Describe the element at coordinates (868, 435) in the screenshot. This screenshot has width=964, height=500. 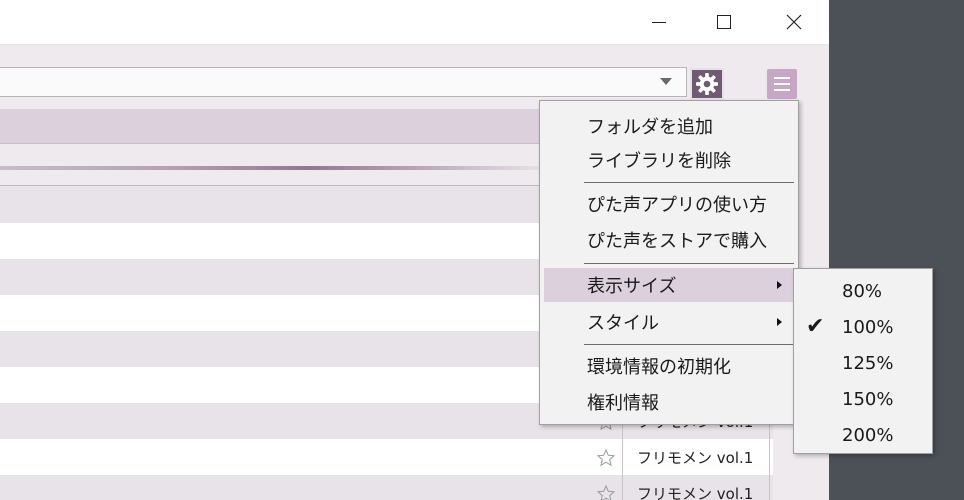
I see `size-option-label: 200%` at that location.